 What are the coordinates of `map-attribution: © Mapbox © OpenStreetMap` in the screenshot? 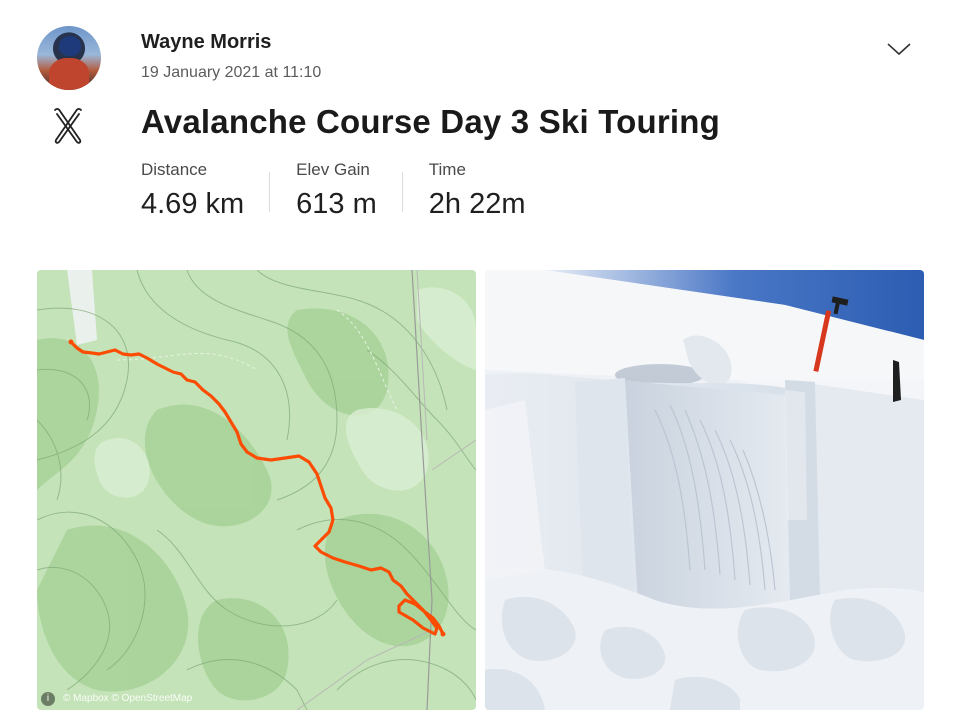 It's located at (127, 698).